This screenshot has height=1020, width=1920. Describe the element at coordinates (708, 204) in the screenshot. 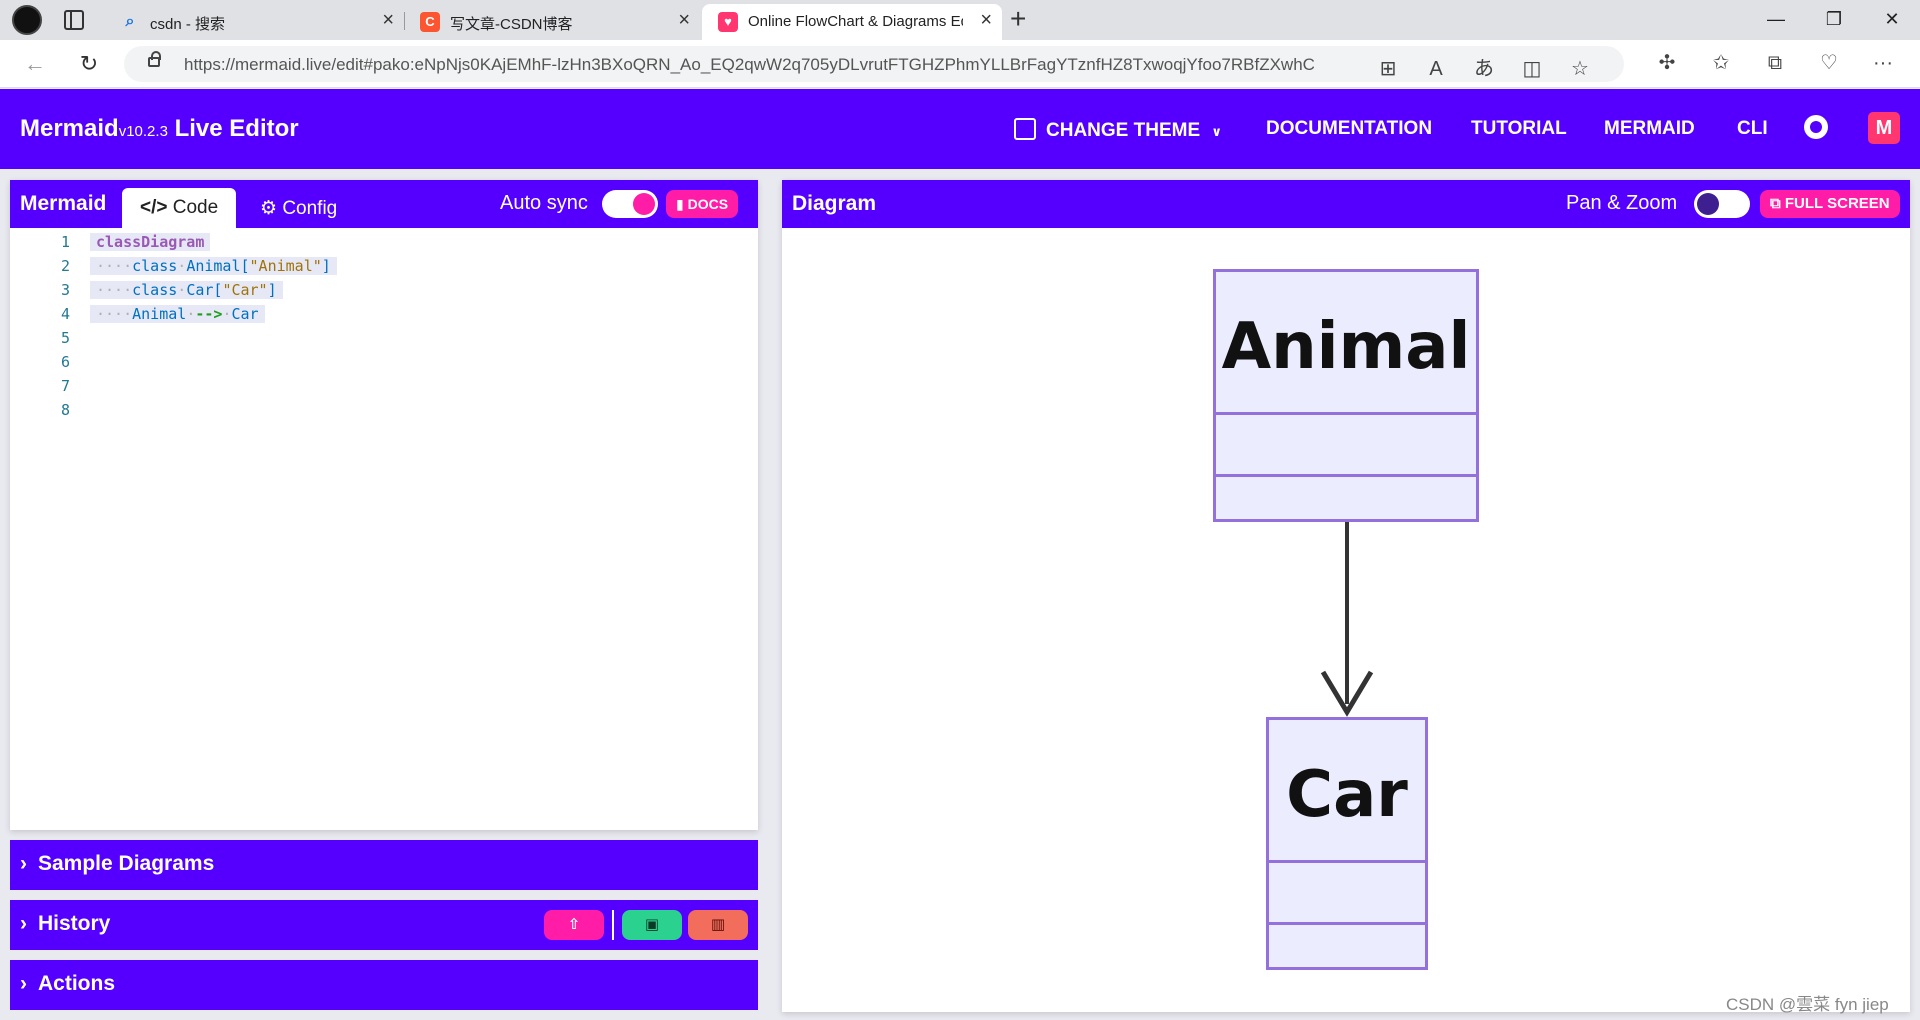

I see `docs-label: DOCS` at that location.